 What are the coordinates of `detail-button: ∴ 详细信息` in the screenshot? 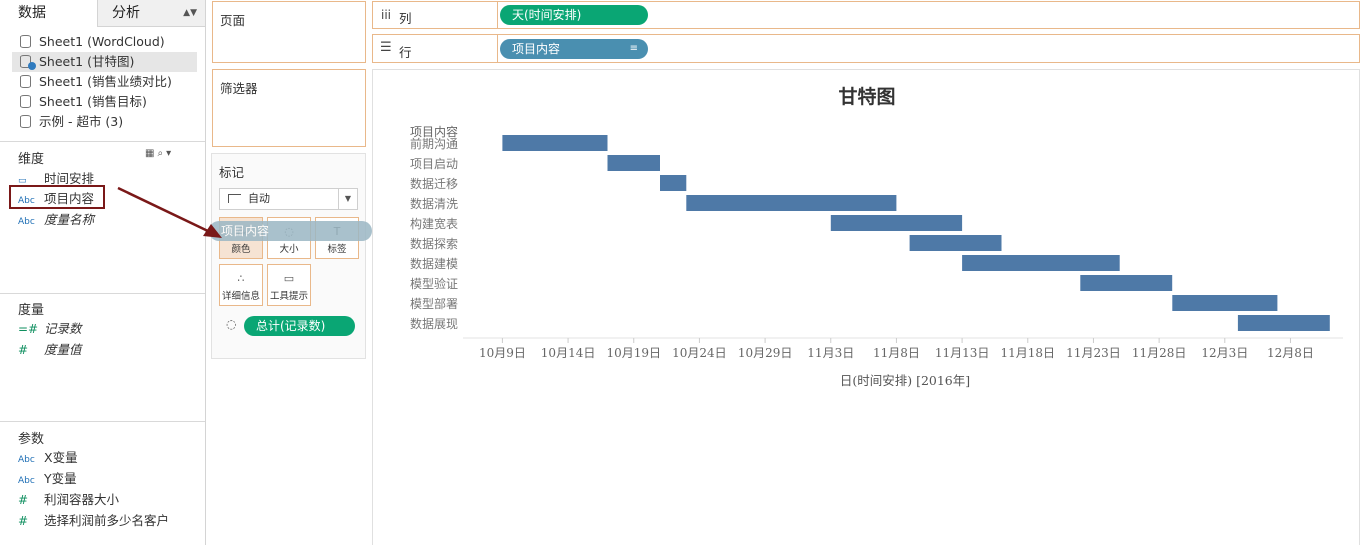 It's located at (241, 285).